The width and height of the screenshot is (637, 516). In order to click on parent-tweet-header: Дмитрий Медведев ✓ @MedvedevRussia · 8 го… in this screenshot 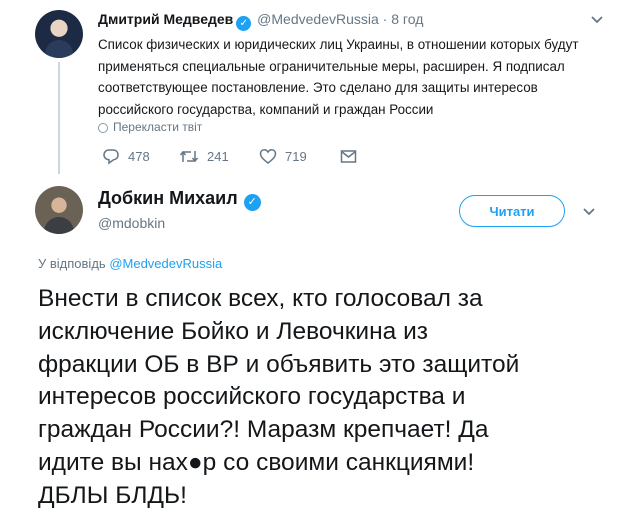, I will do `click(260, 21)`.